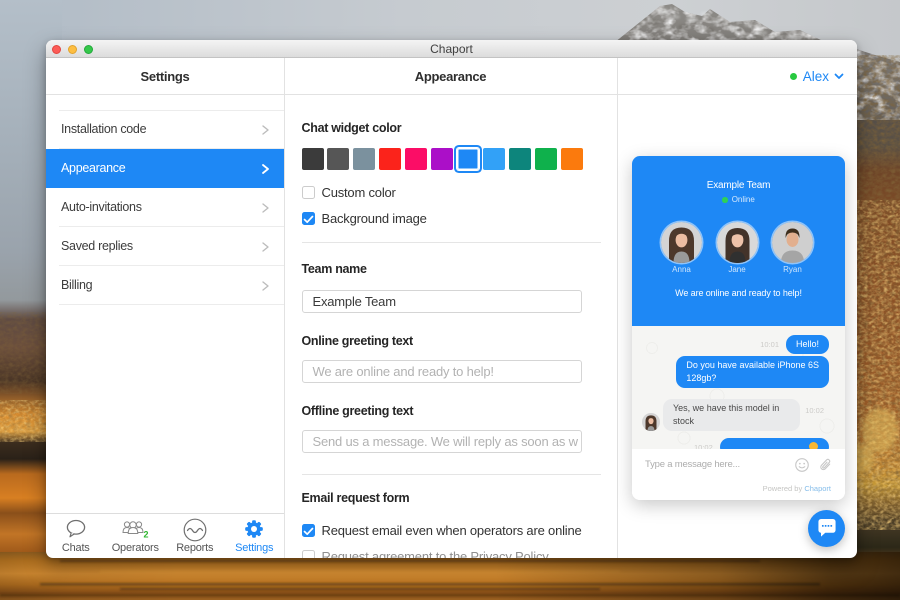 The width and height of the screenshot is (900, 600). What do you see at coordinates (146, 535) in the screenshot?
I see `svg-text: 2` at bounding box center [146, 535].